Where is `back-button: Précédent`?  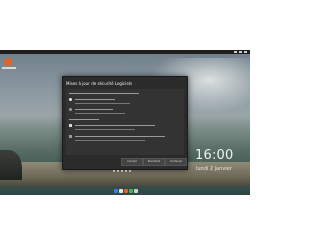 back-button: Précédent is located at coordinates (154, 162).